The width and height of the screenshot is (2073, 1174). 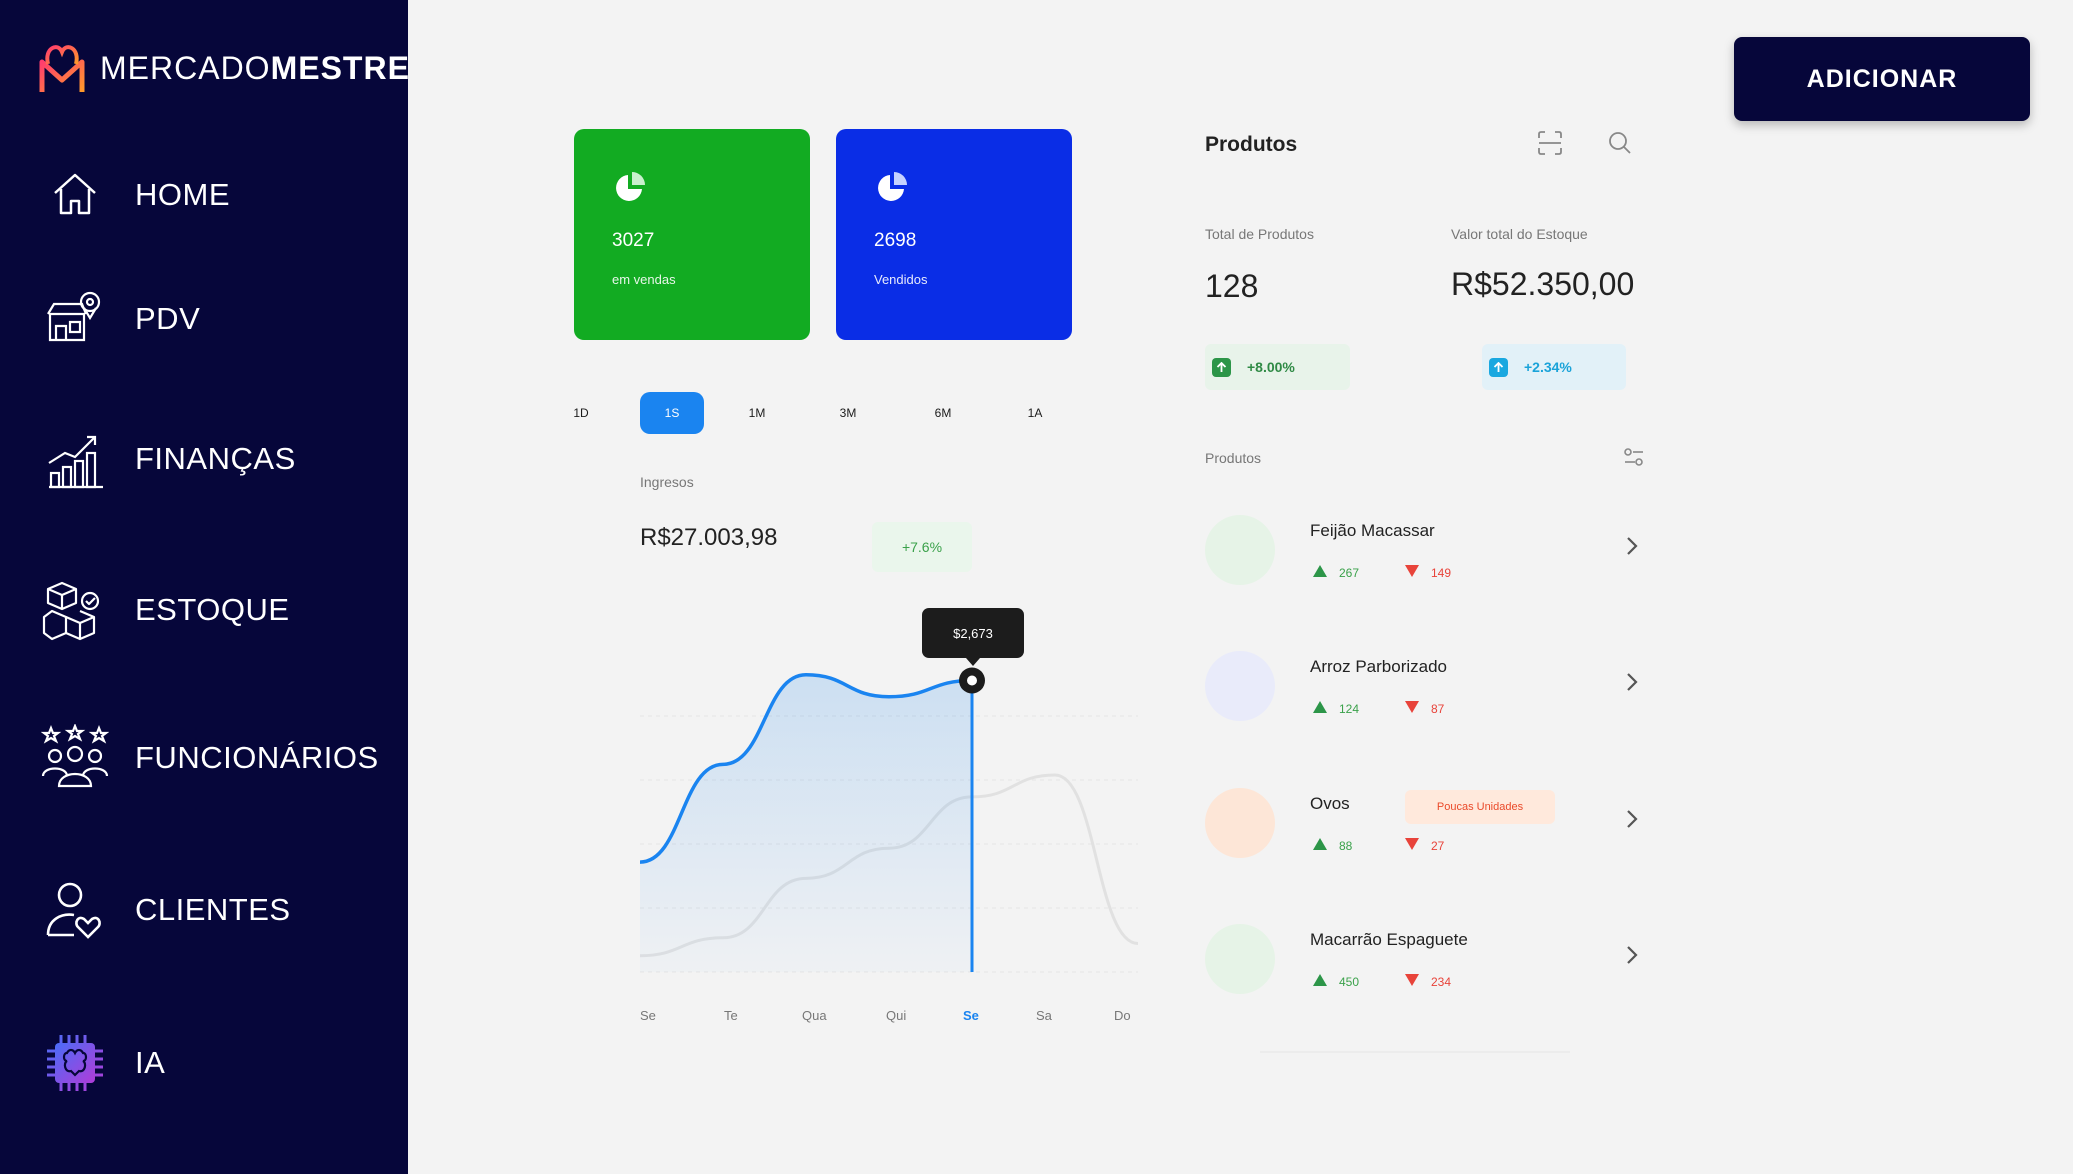 What do you see at coordinates (182, 194) in the screenshot?
I see `nav-label-home: HOME` at bounding box center [182, 194].